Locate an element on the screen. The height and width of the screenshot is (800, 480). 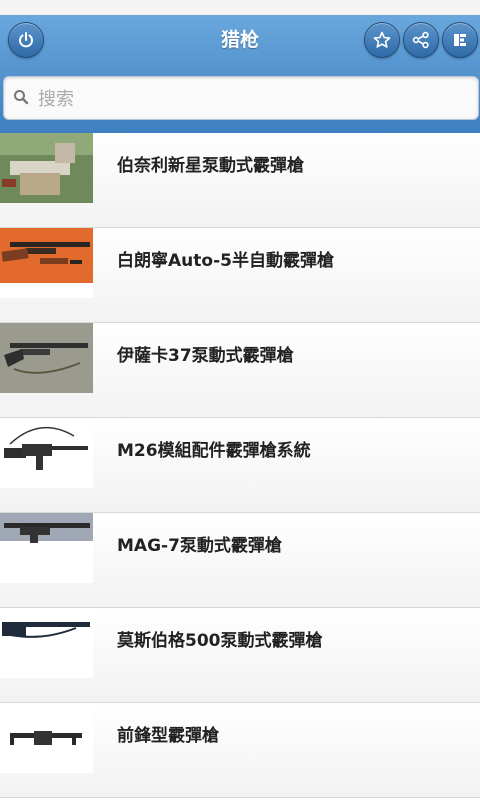
favorite-button is located at coordinates (382, 40).